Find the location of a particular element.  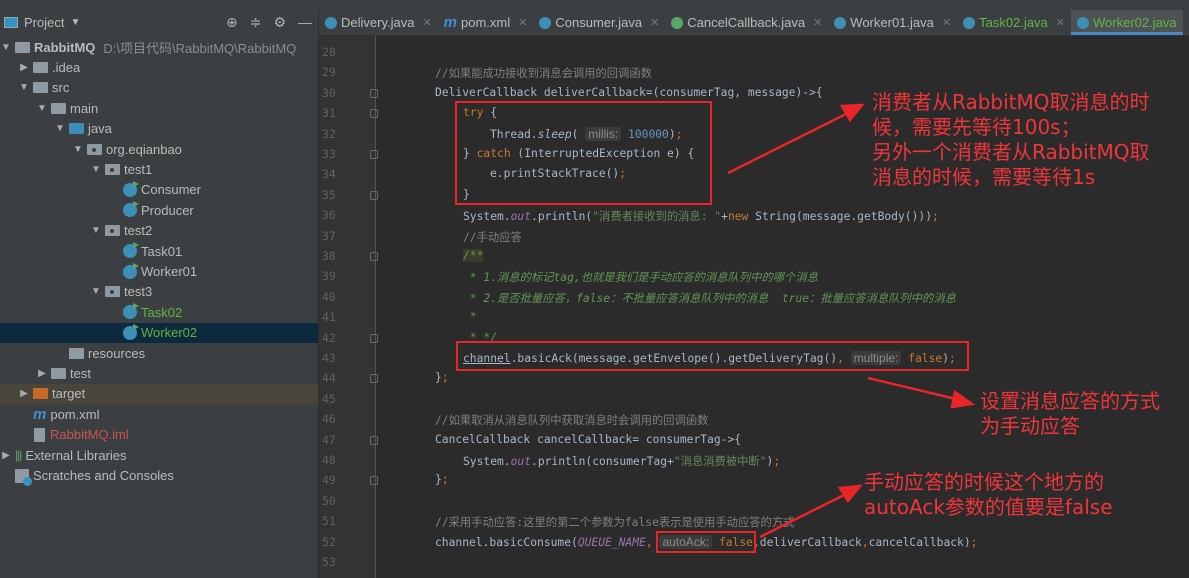

annotation-line: 消费者从RabbitMQ取消息的时 is located at coordinates (1011, 102).